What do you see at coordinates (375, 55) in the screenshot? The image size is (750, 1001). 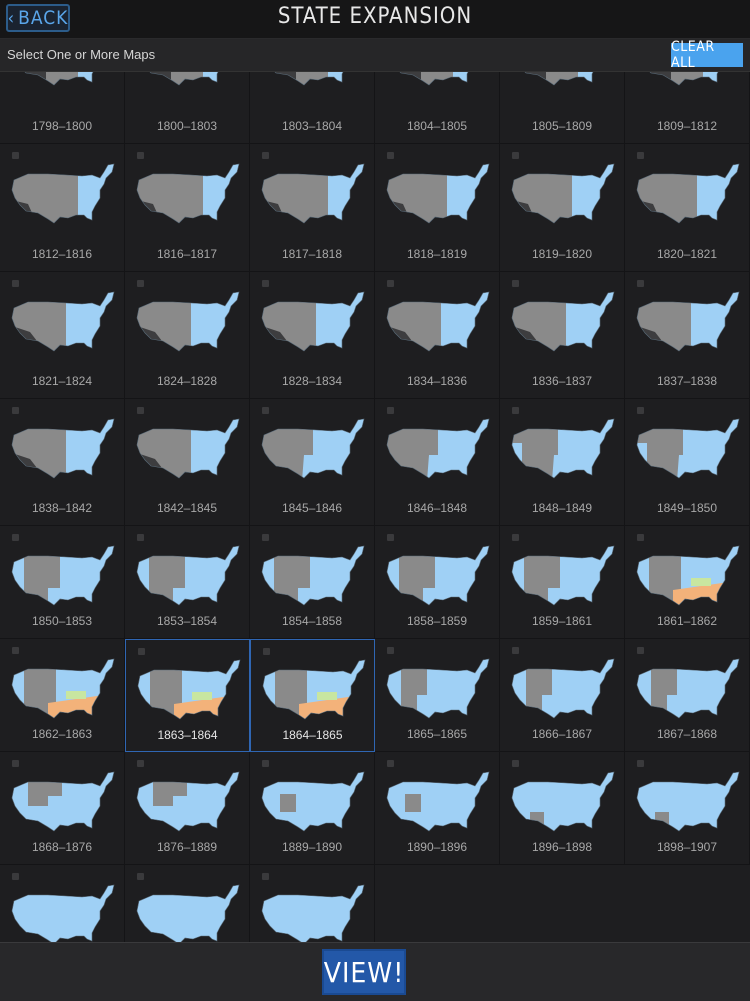 I see `selection-toolbar: Select One or More Maps CLEAR ALL` at bounding box center [375, 55].